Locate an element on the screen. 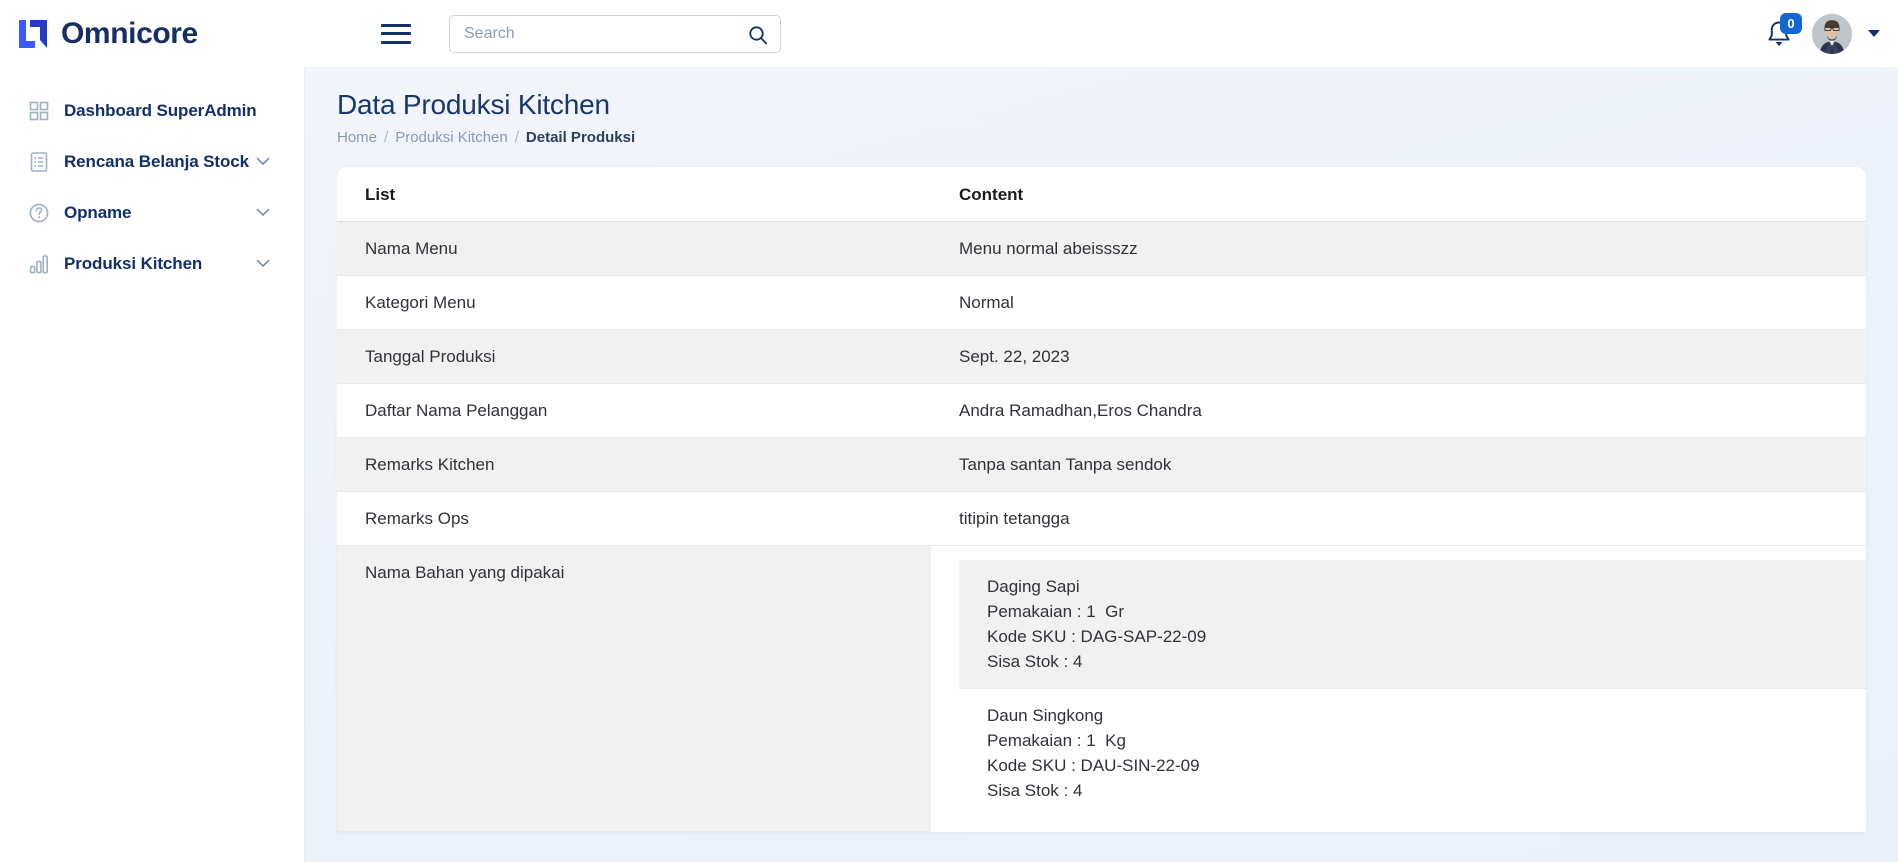 The width and height of the screenshot is (1898, 862). search-box is located at coordinates (615, 33).